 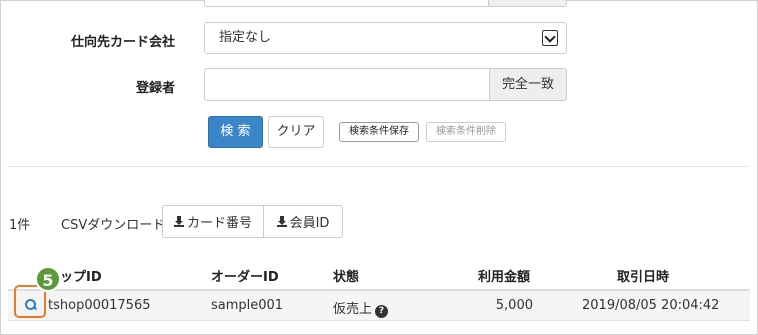 I want to click on status-text: 仮売上, so click(x=353, y=309).